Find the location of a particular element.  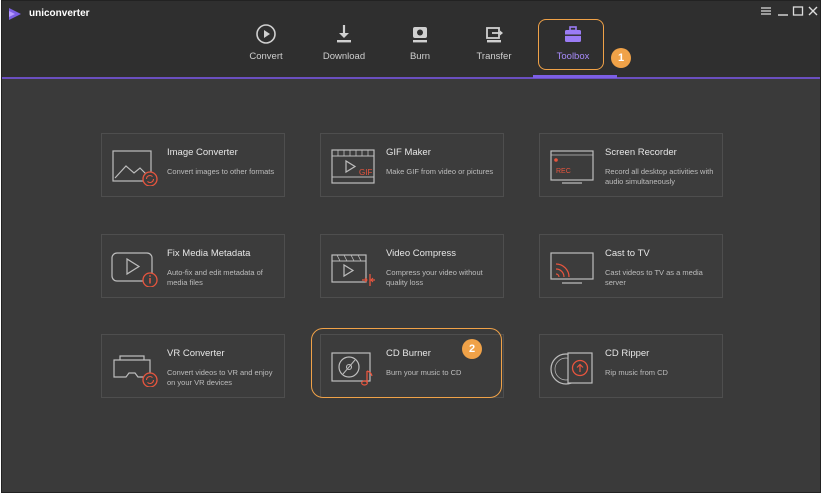

tab-label: Burn is located at coordinates (420, 56).